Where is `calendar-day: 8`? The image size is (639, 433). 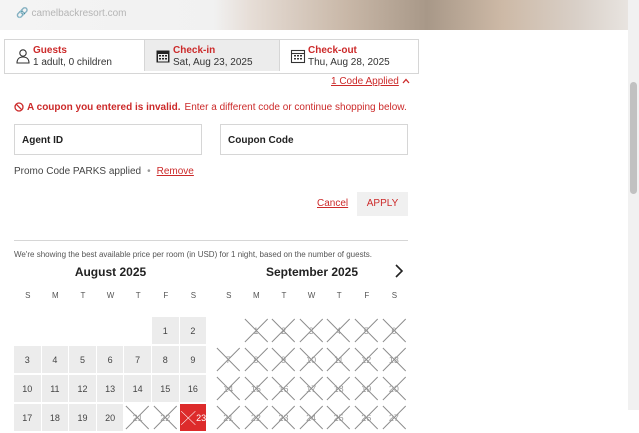
calendar-day: 8 is located at coordinates (165, 359).